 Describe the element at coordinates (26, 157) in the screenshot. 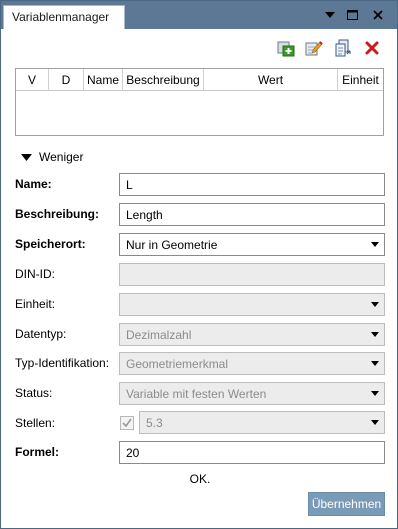

I see `collapse-triangle-icon` at that location.